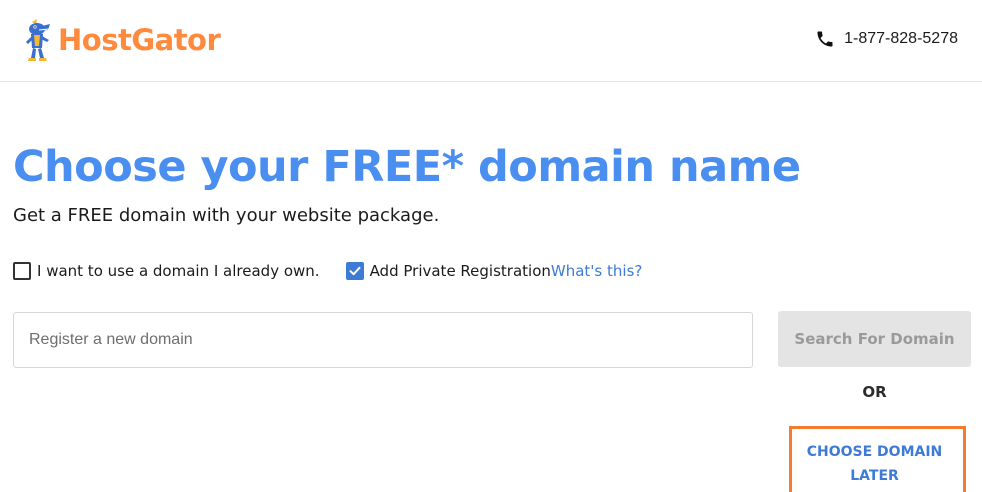 The width and height of the screenshot is (982, 492). Describe the element at coordinates (407, 167) in the screenshot. I see `page-title: Choose your FREE* domain name` at that location.